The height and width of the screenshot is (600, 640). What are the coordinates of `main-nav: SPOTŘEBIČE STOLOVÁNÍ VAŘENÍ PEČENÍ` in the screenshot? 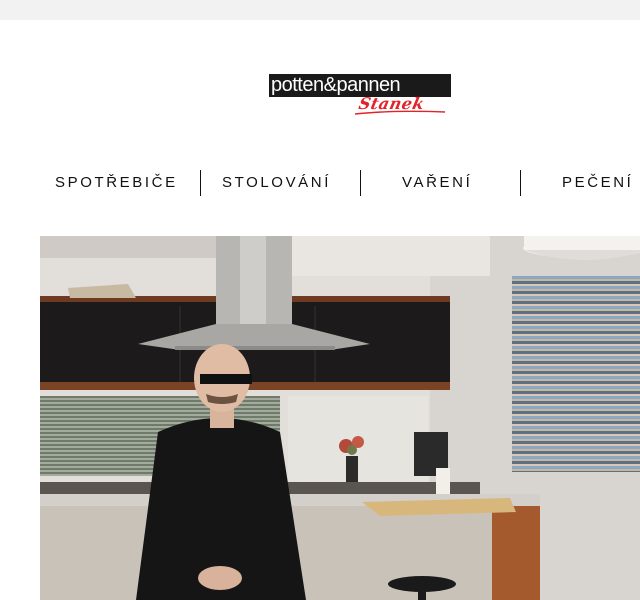 It's located at (320, 183).